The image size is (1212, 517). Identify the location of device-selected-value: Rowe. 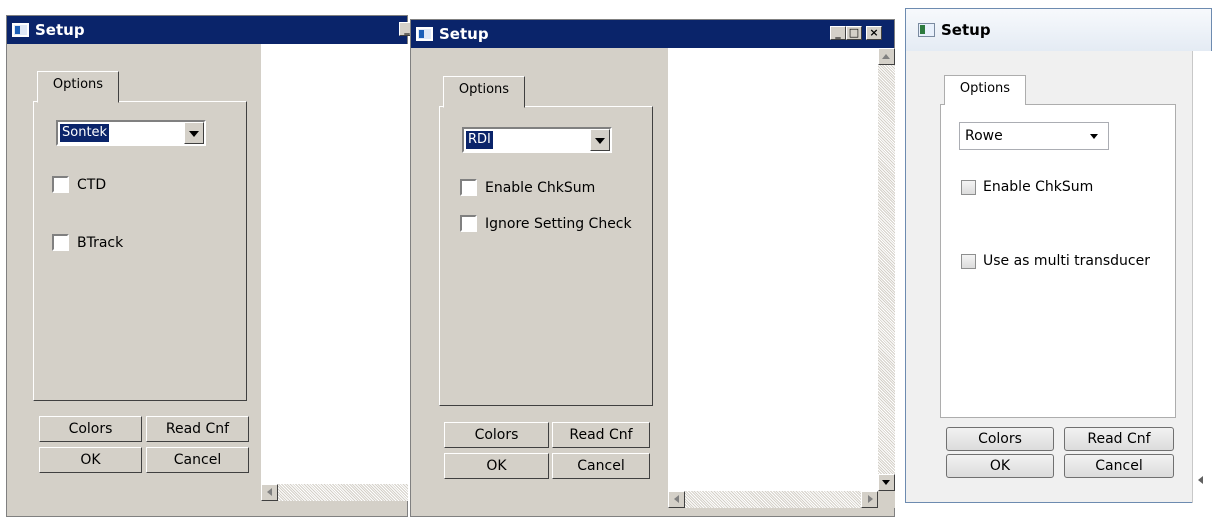
(984, 136).